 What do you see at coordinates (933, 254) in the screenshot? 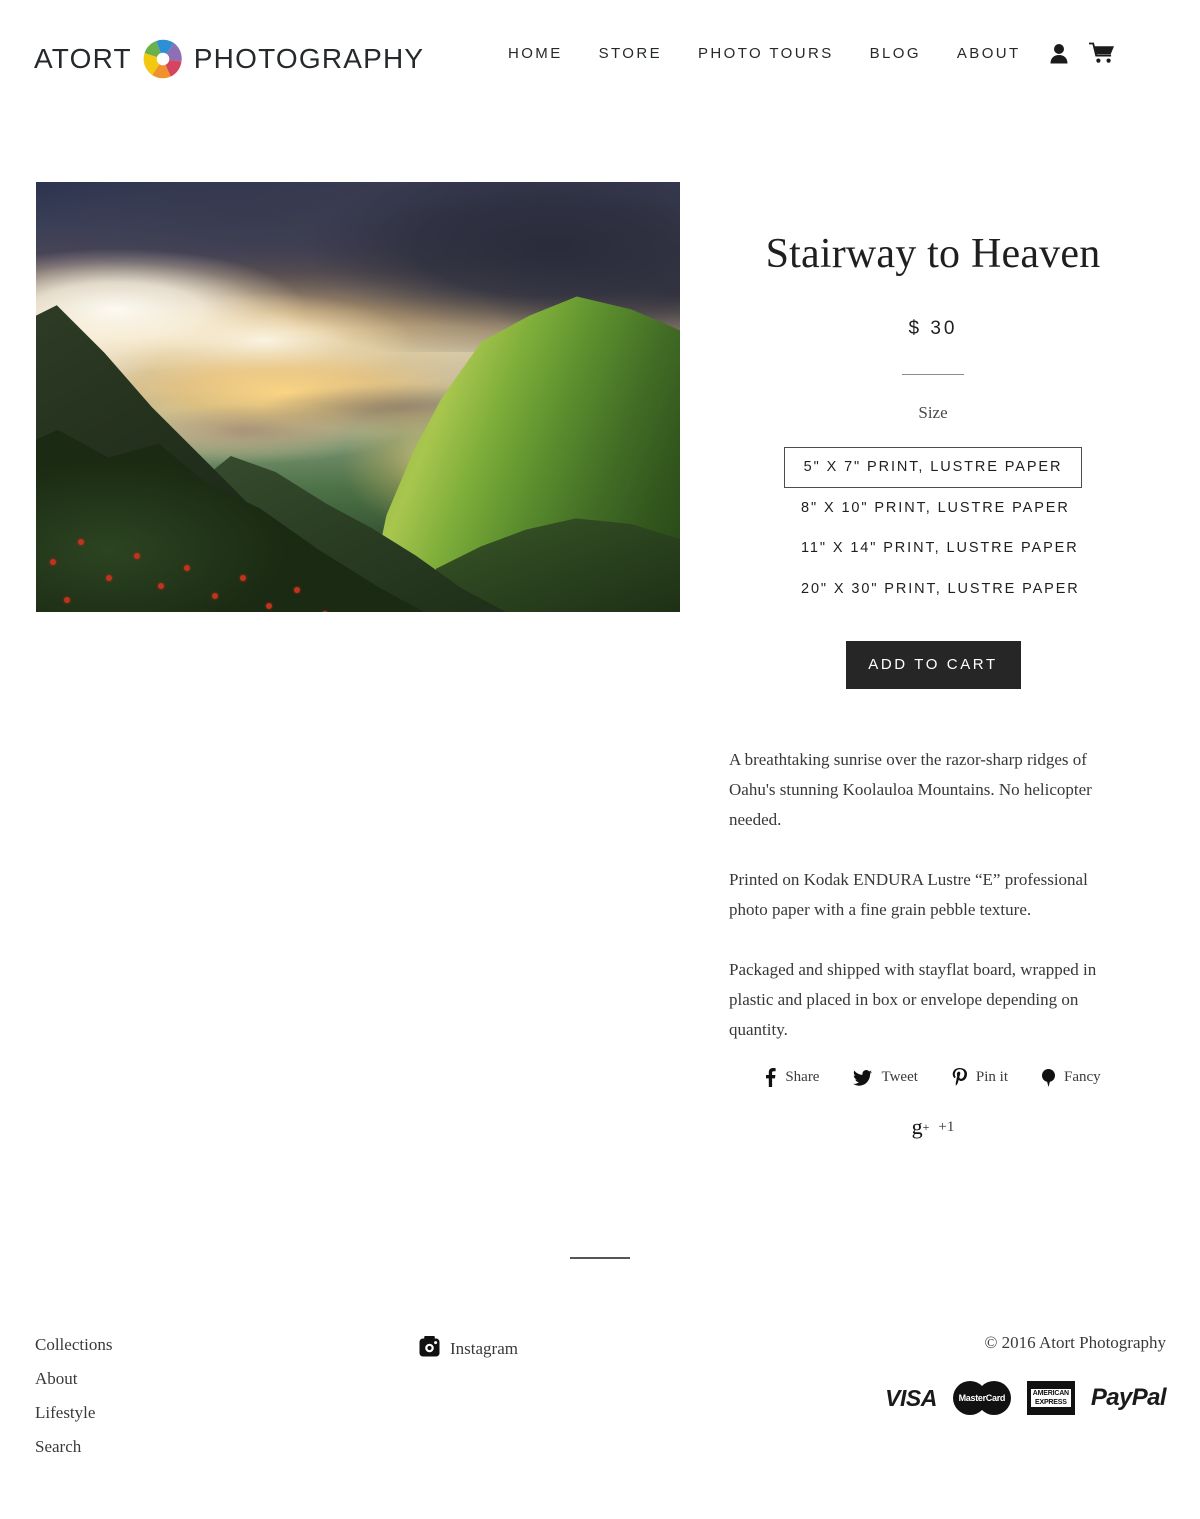
I see `product-title: Stairway to Heaven` at bounding box center [933, 254].